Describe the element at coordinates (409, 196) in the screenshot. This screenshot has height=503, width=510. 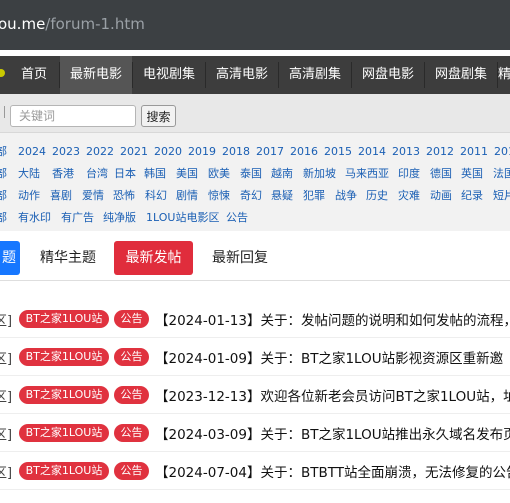
I see `filter-genre: 灾难` at that location.